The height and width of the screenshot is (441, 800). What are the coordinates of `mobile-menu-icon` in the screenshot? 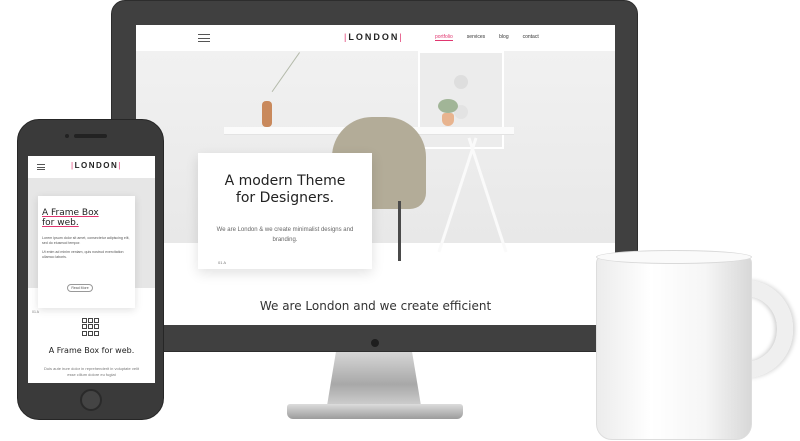 It's located at (41, 167).